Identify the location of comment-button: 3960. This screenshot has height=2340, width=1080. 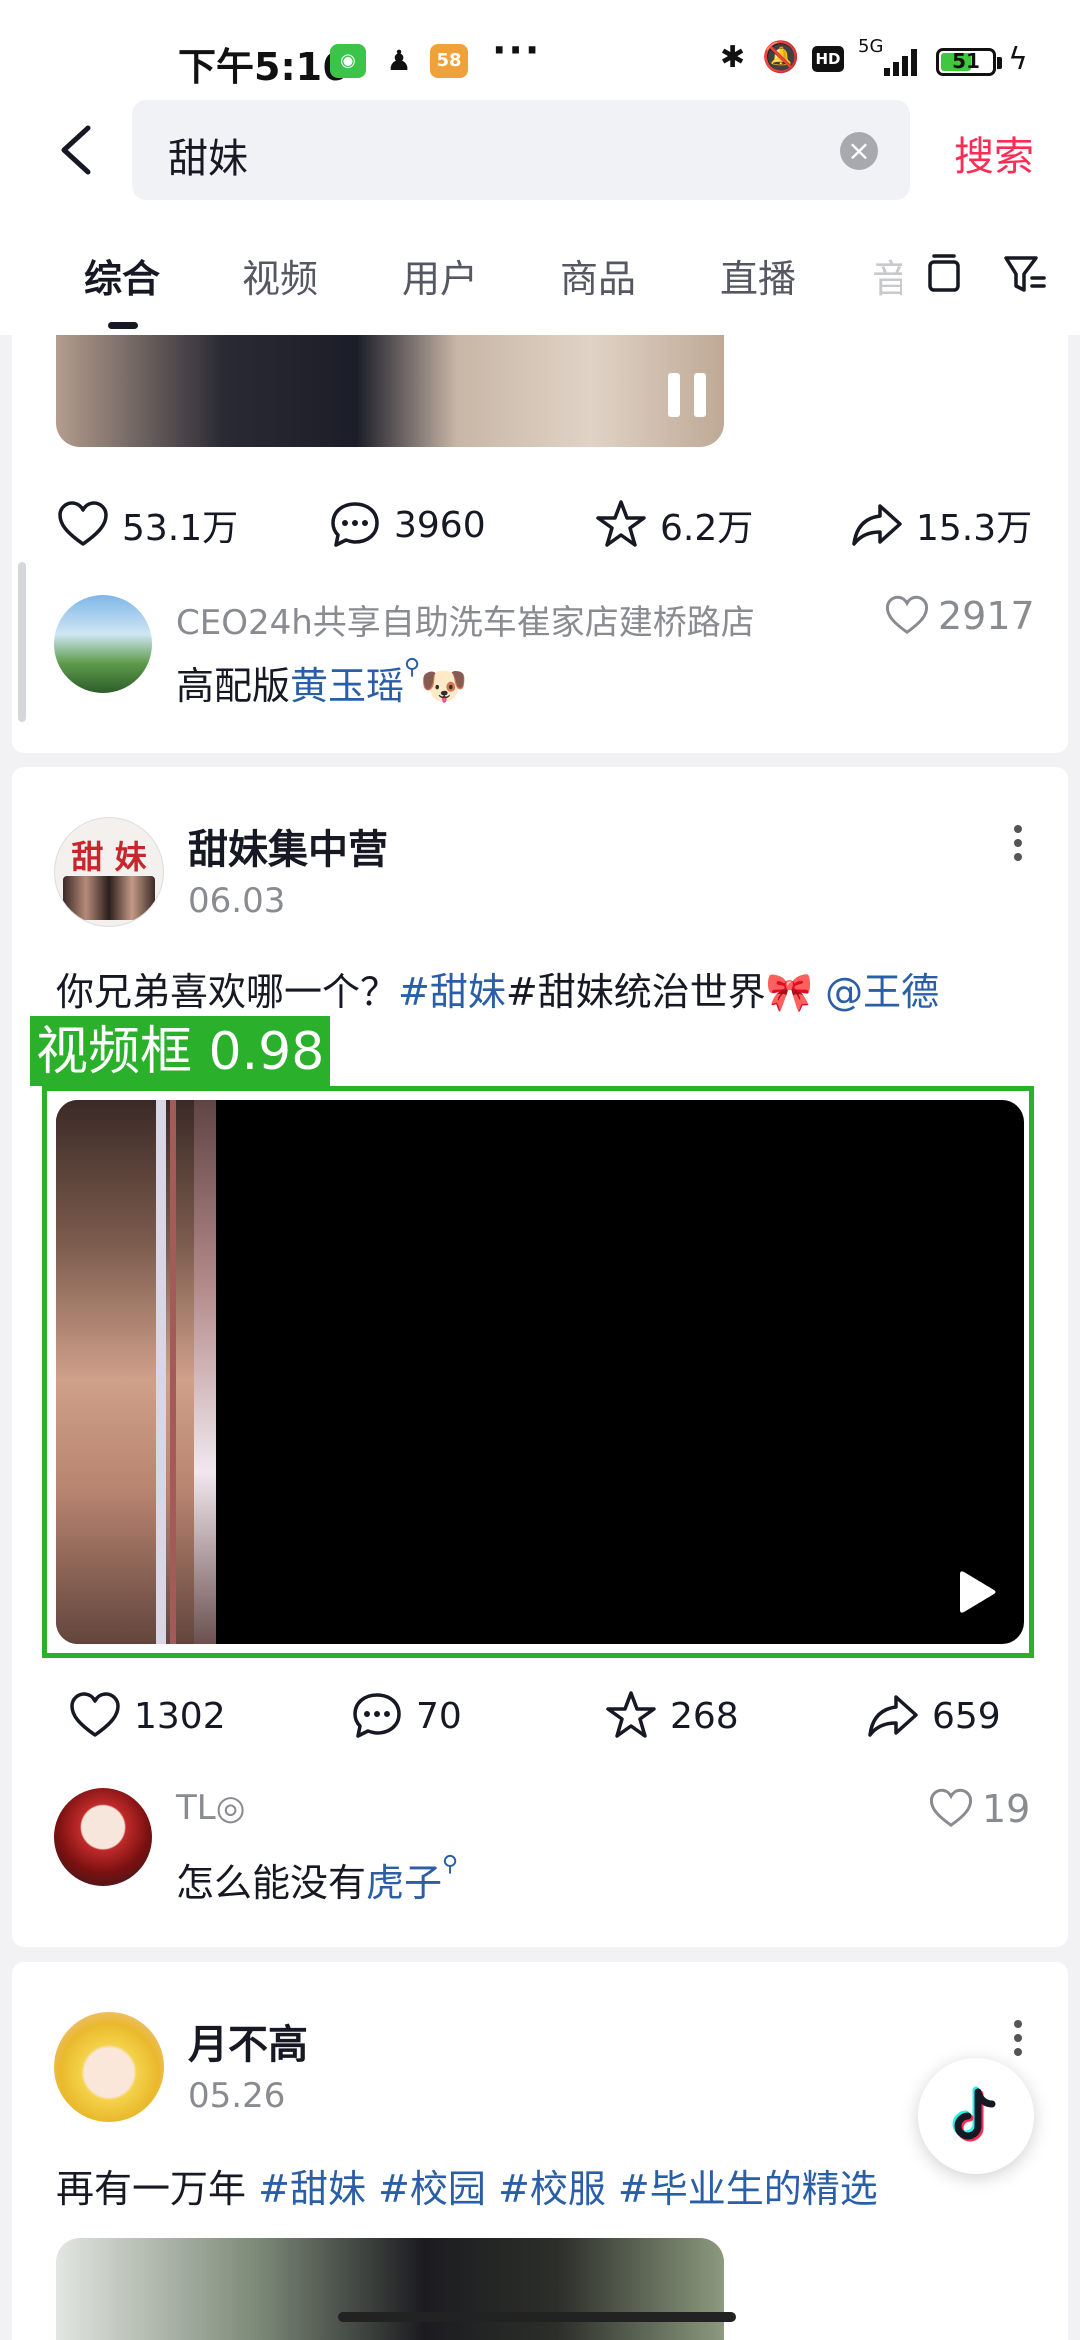
(407, 525).